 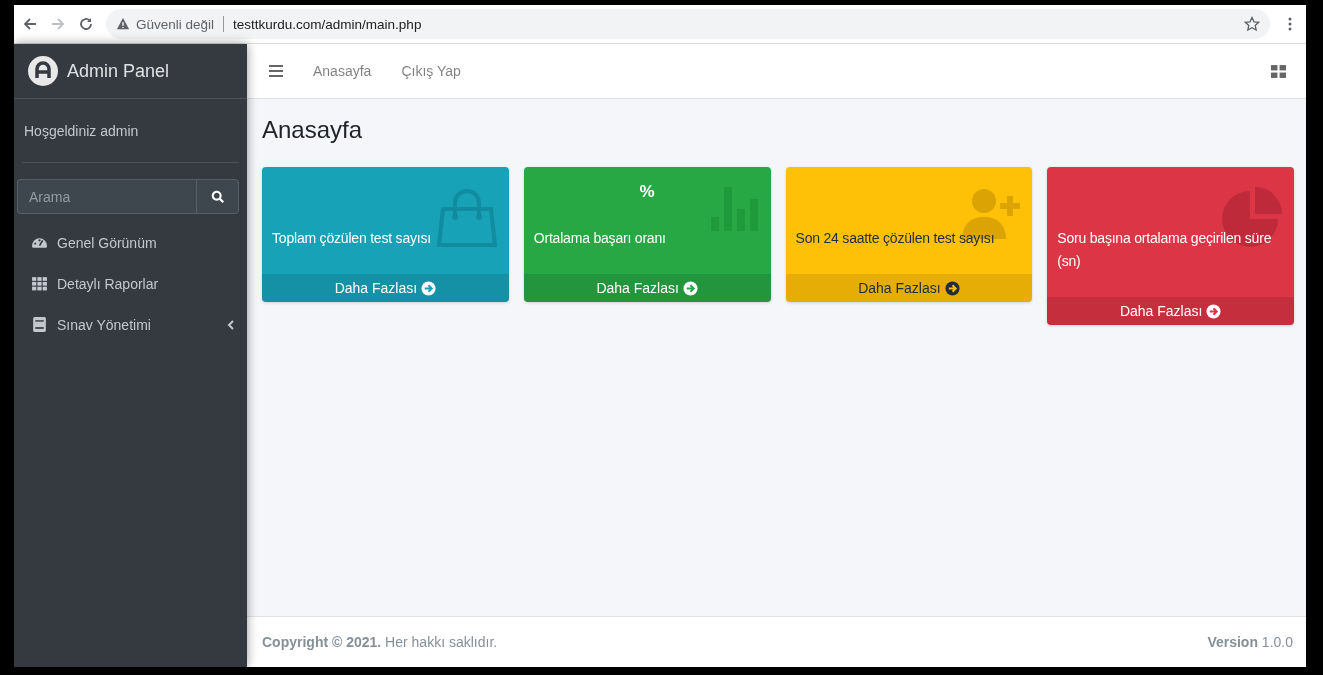 What do you see at coordinates (106, 196) in the screenshot?
I see `search-field: Arama` at bounding box center [106, 196].